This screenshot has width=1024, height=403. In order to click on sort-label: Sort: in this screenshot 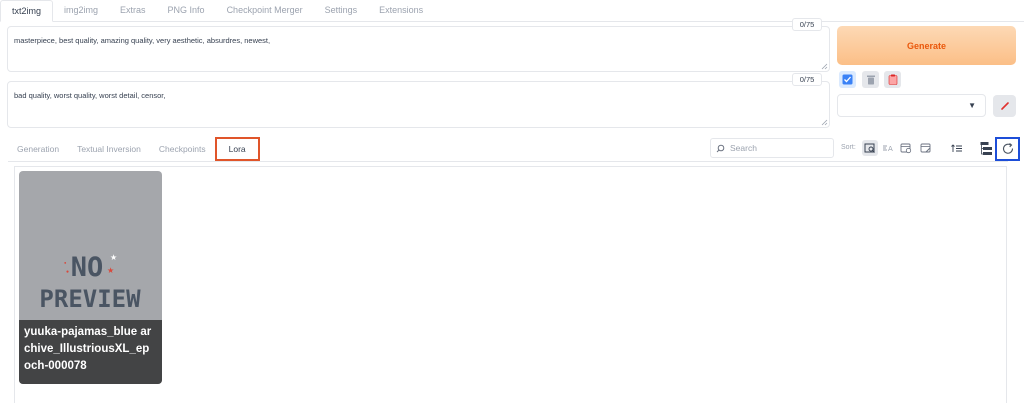, I will do `click(848, 147)`.